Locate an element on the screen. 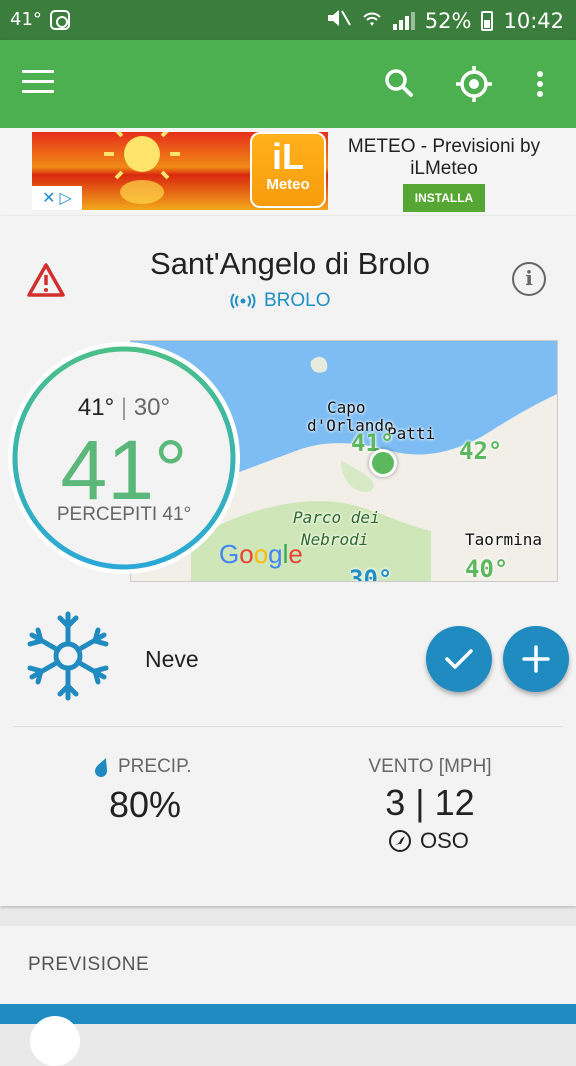 Image resolution: width=576 pixels, height=1066 pixels. ilmeteo-logo: iL Meteo is located at coordinates (288, 170).